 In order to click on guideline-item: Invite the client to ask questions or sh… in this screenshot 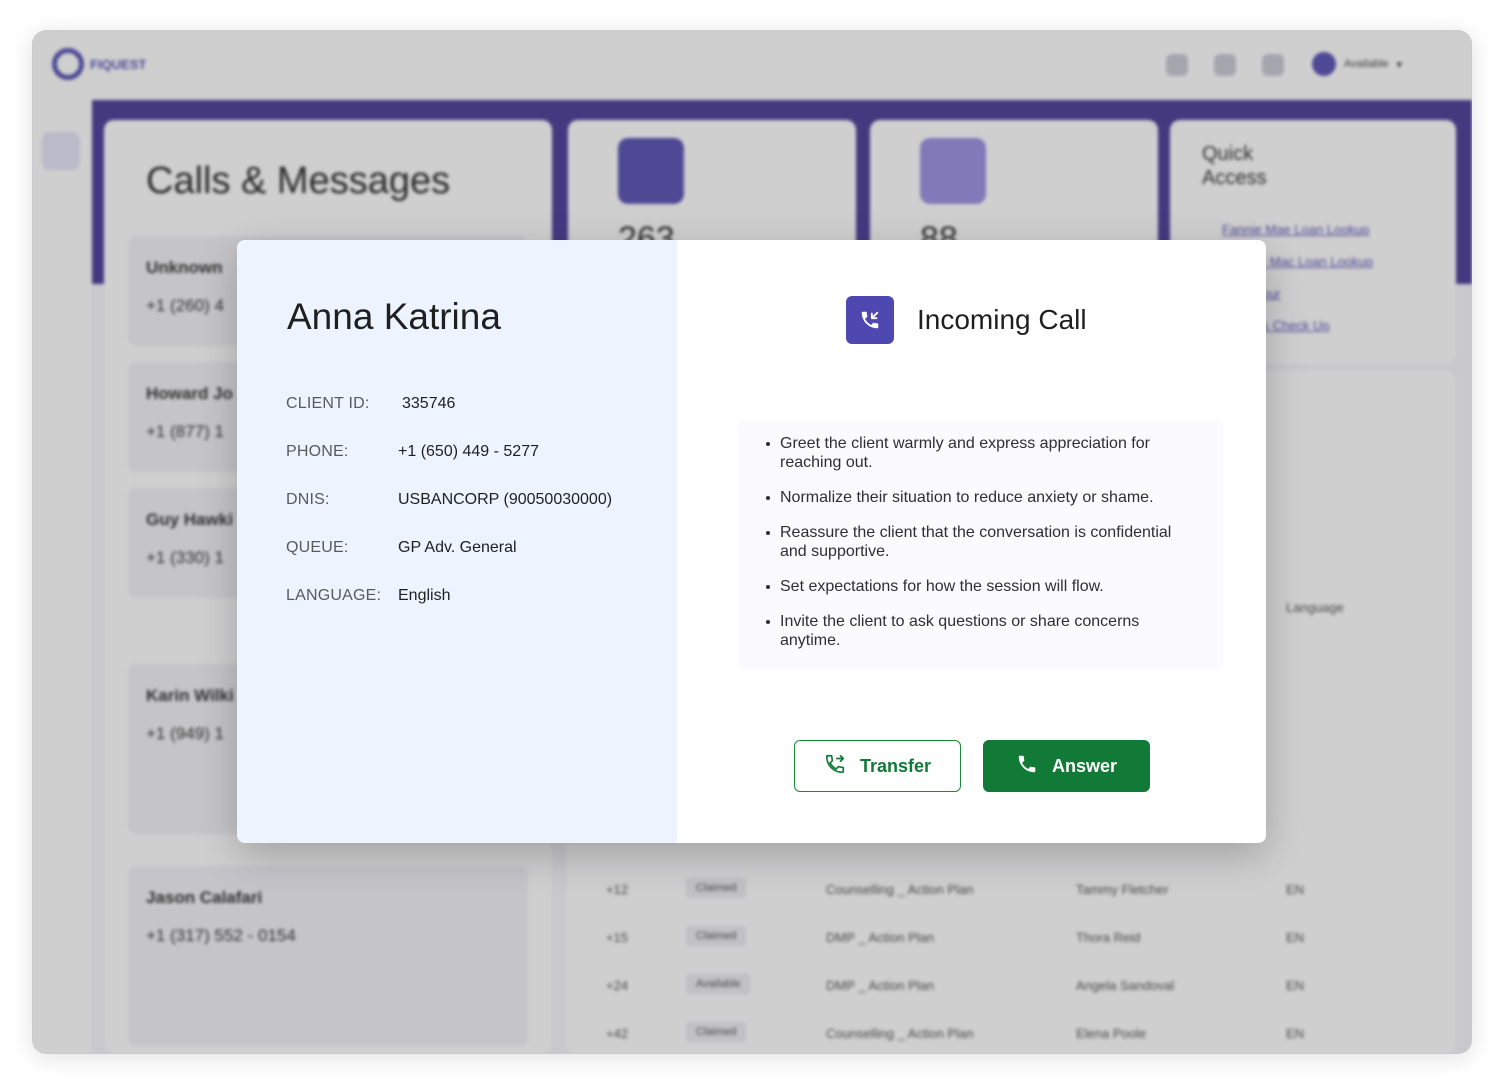, I will do `click(978, 631)`.